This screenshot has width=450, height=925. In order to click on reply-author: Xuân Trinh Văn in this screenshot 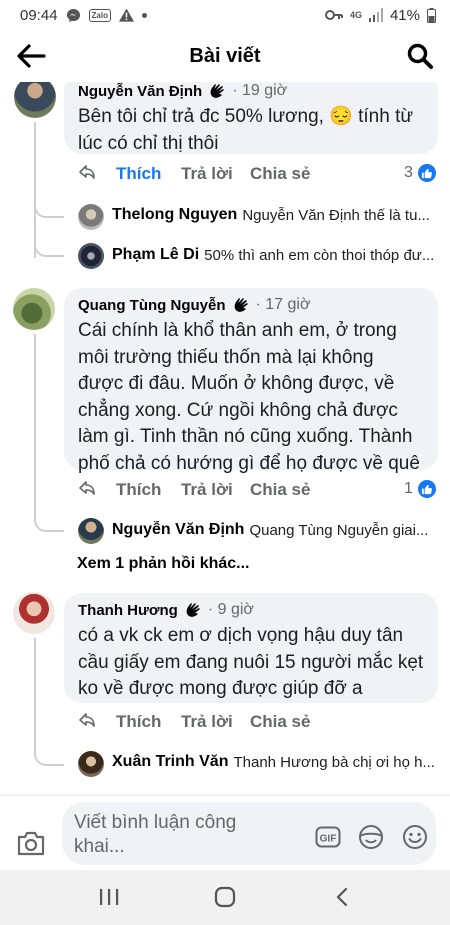, I will do `click(170, 762)`.